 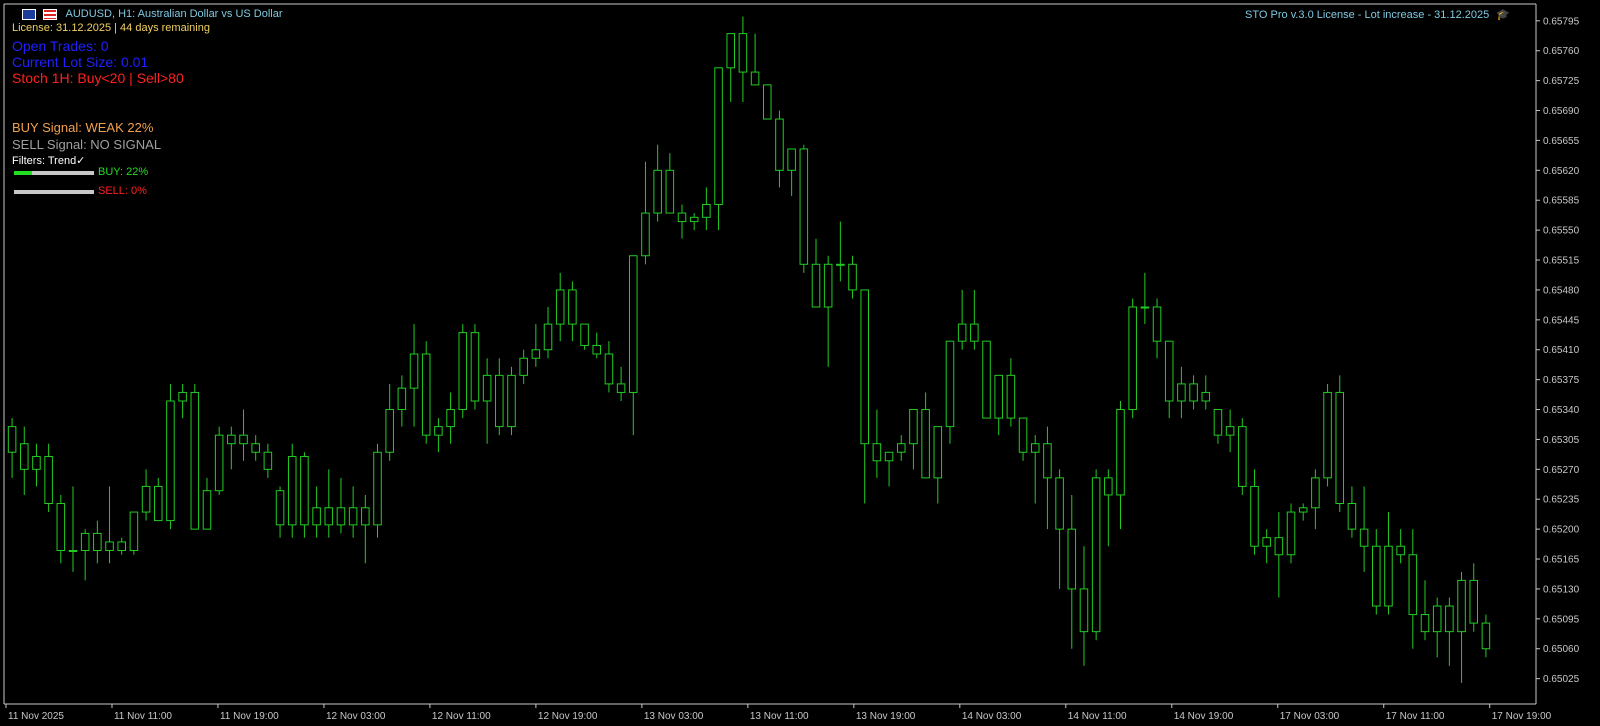 What do you see at coordinates (1097, 716) in the screenshot?
I see `x-tick-label: 14 Nov 11:00` at bounding box center [1097, 716].